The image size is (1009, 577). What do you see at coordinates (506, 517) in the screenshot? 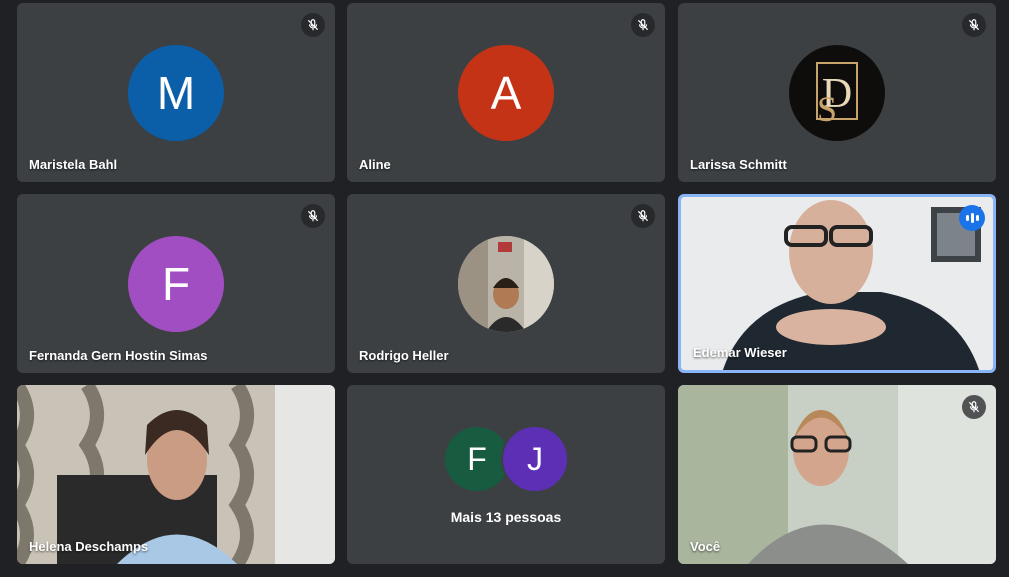
I see `more-participants-label: Mais 13 pessoas` at bounding box center [506, 517].